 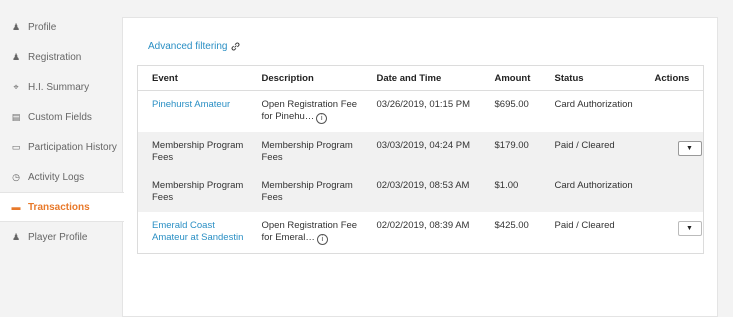 I want to click on event-link: Emerald Coast Amateur at Sandestin, so click(x=193, y=233).